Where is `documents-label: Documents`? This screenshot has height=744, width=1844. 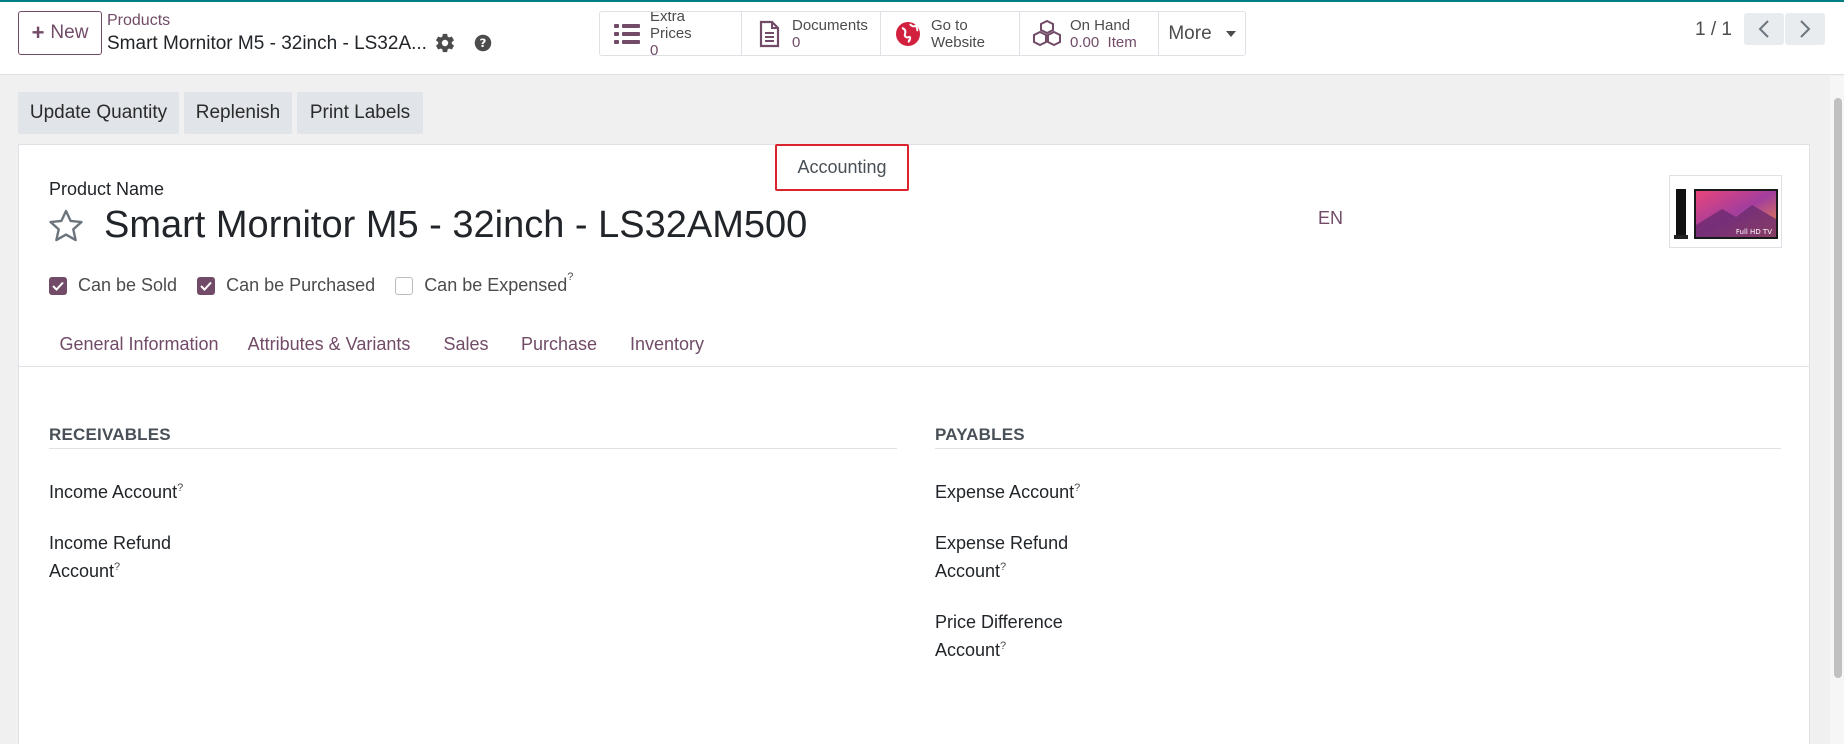 documents-label: Documents is located at coordinates (830, 25).